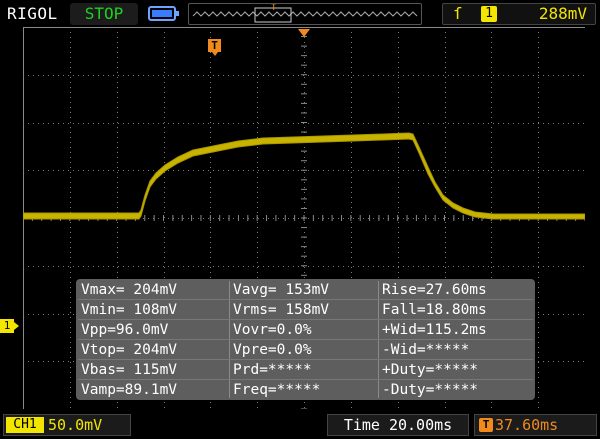 The image size is (600, 439). Describe the element at coordinates (274, 8) in the screenshot. I see `svg-text: T` at that location.